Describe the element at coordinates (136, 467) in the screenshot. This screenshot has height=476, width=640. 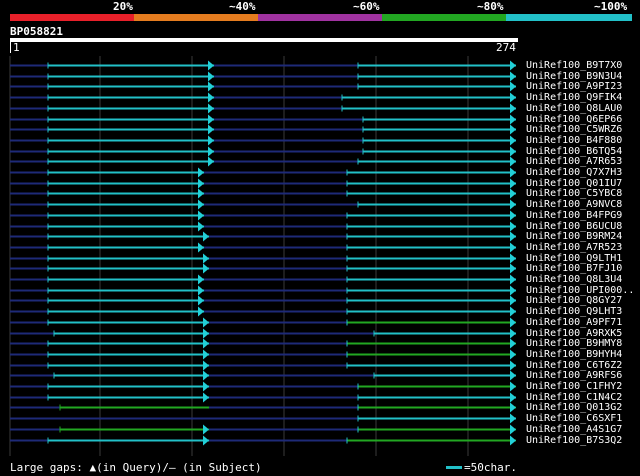
I see `large-gaps-legend: Large gaps: ▲(in Query)/– (in Subject)` at that location.